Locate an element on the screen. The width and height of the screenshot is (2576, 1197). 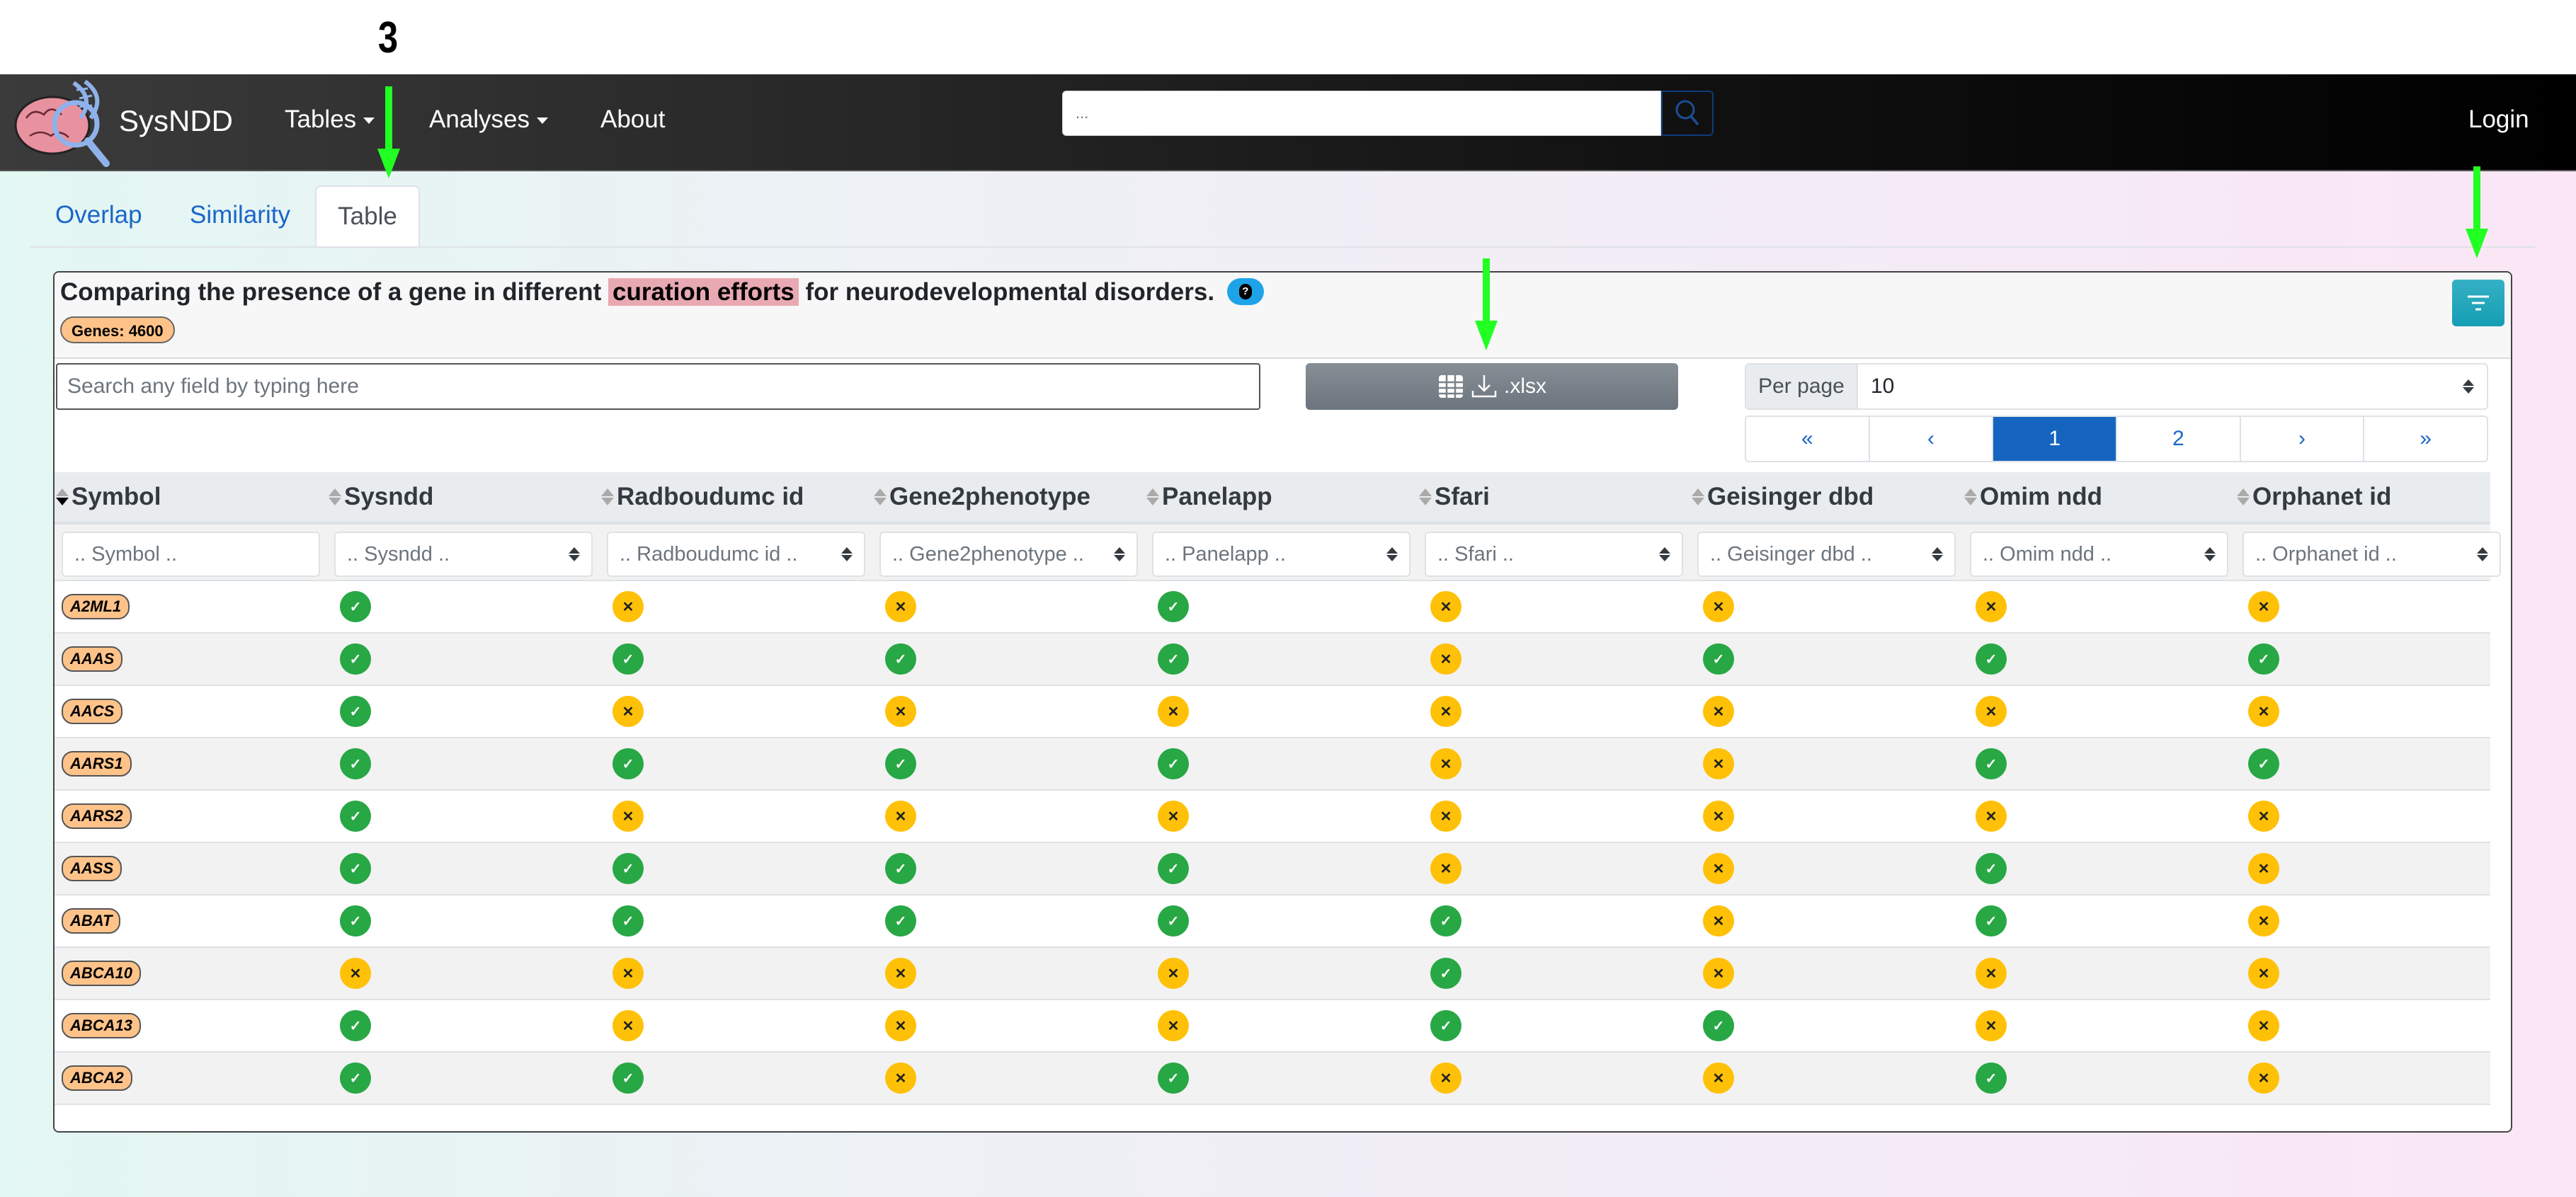
table-search-input is located at coordinates (658, 386).